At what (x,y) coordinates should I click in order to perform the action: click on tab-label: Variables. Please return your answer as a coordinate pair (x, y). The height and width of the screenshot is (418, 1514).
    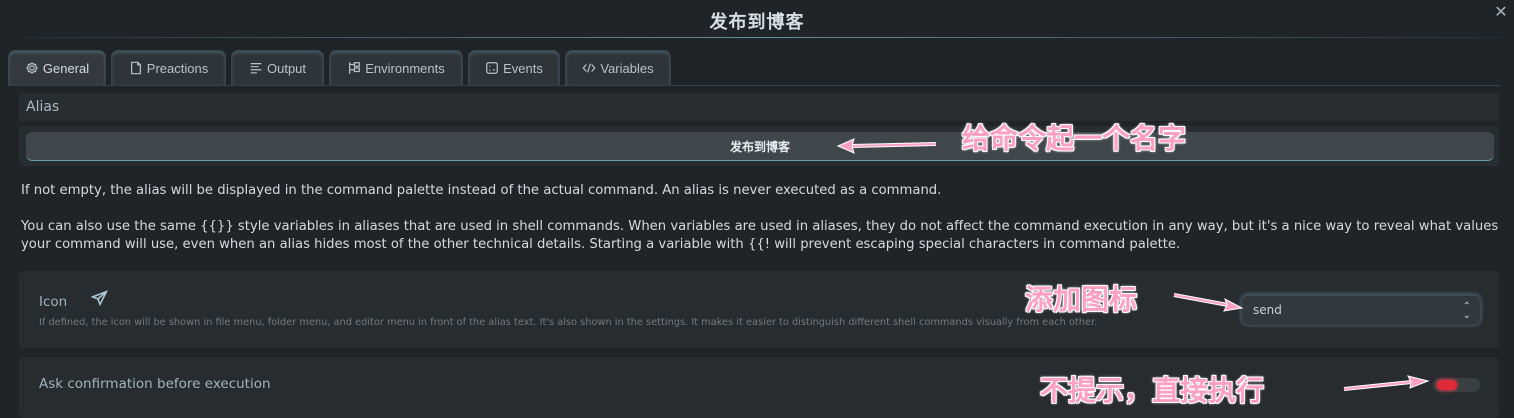
    Looking at the image, I should click on (627, 68).